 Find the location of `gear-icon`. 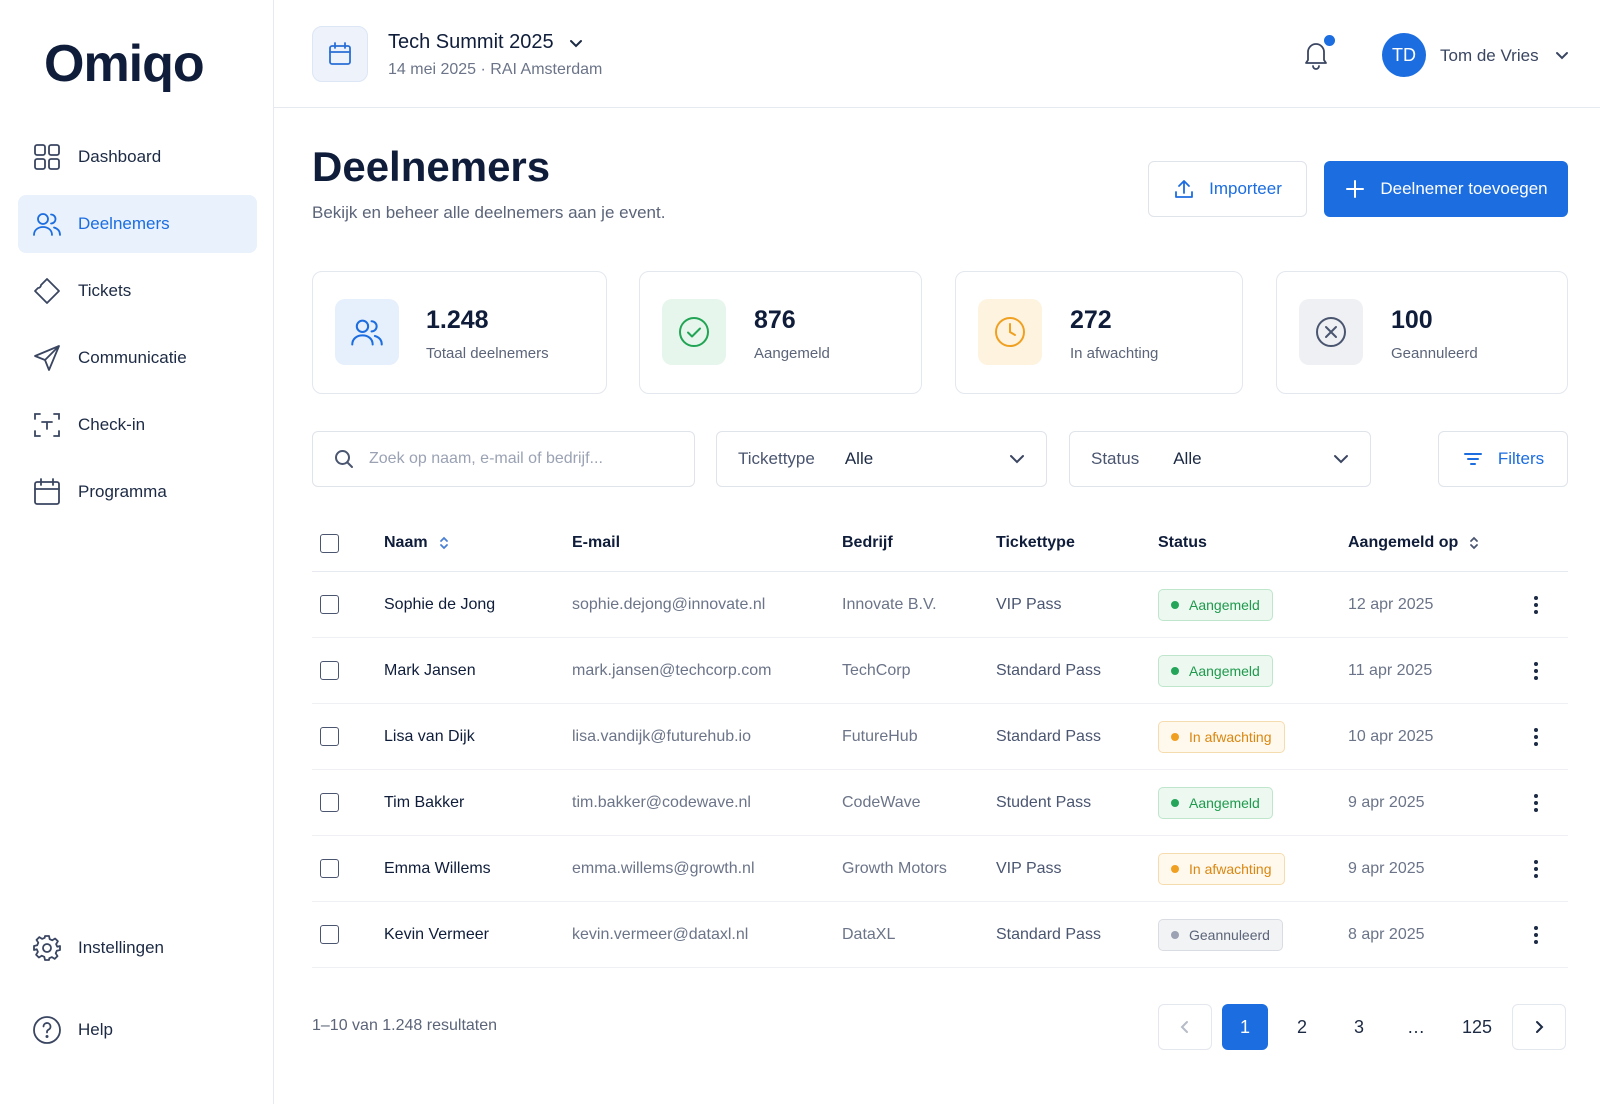

gear-icon is located at coordinates (47, 948).